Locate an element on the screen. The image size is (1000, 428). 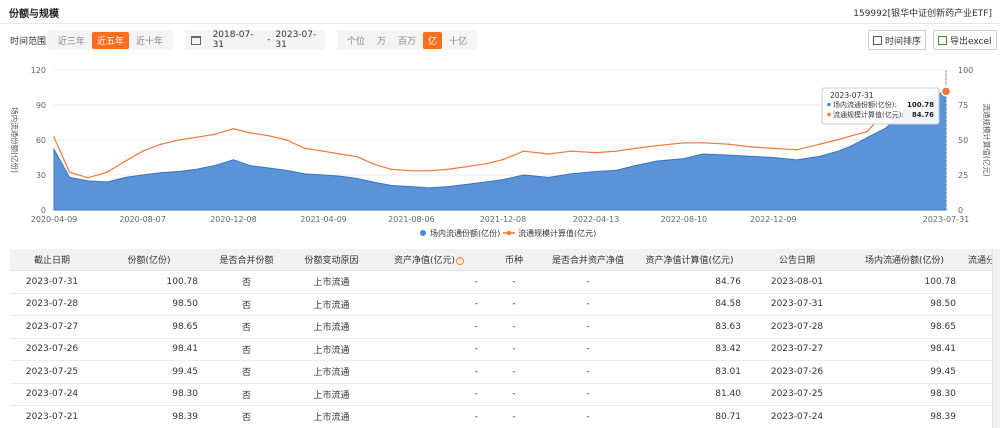
table-cell: 2023-07-21 is located at coordinates (52, 416).